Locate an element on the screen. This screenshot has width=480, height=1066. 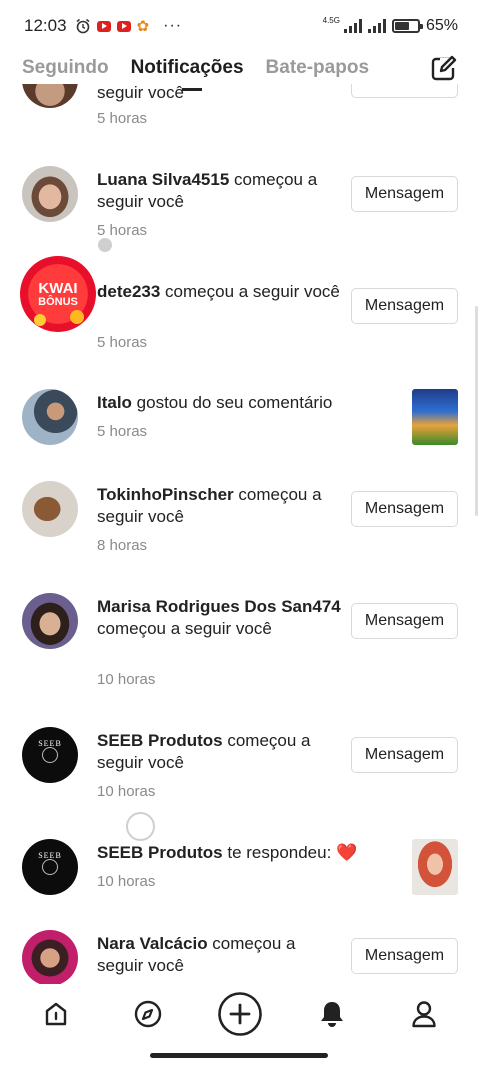
notification-time: 8 horas is located at coordinates (122, 545).